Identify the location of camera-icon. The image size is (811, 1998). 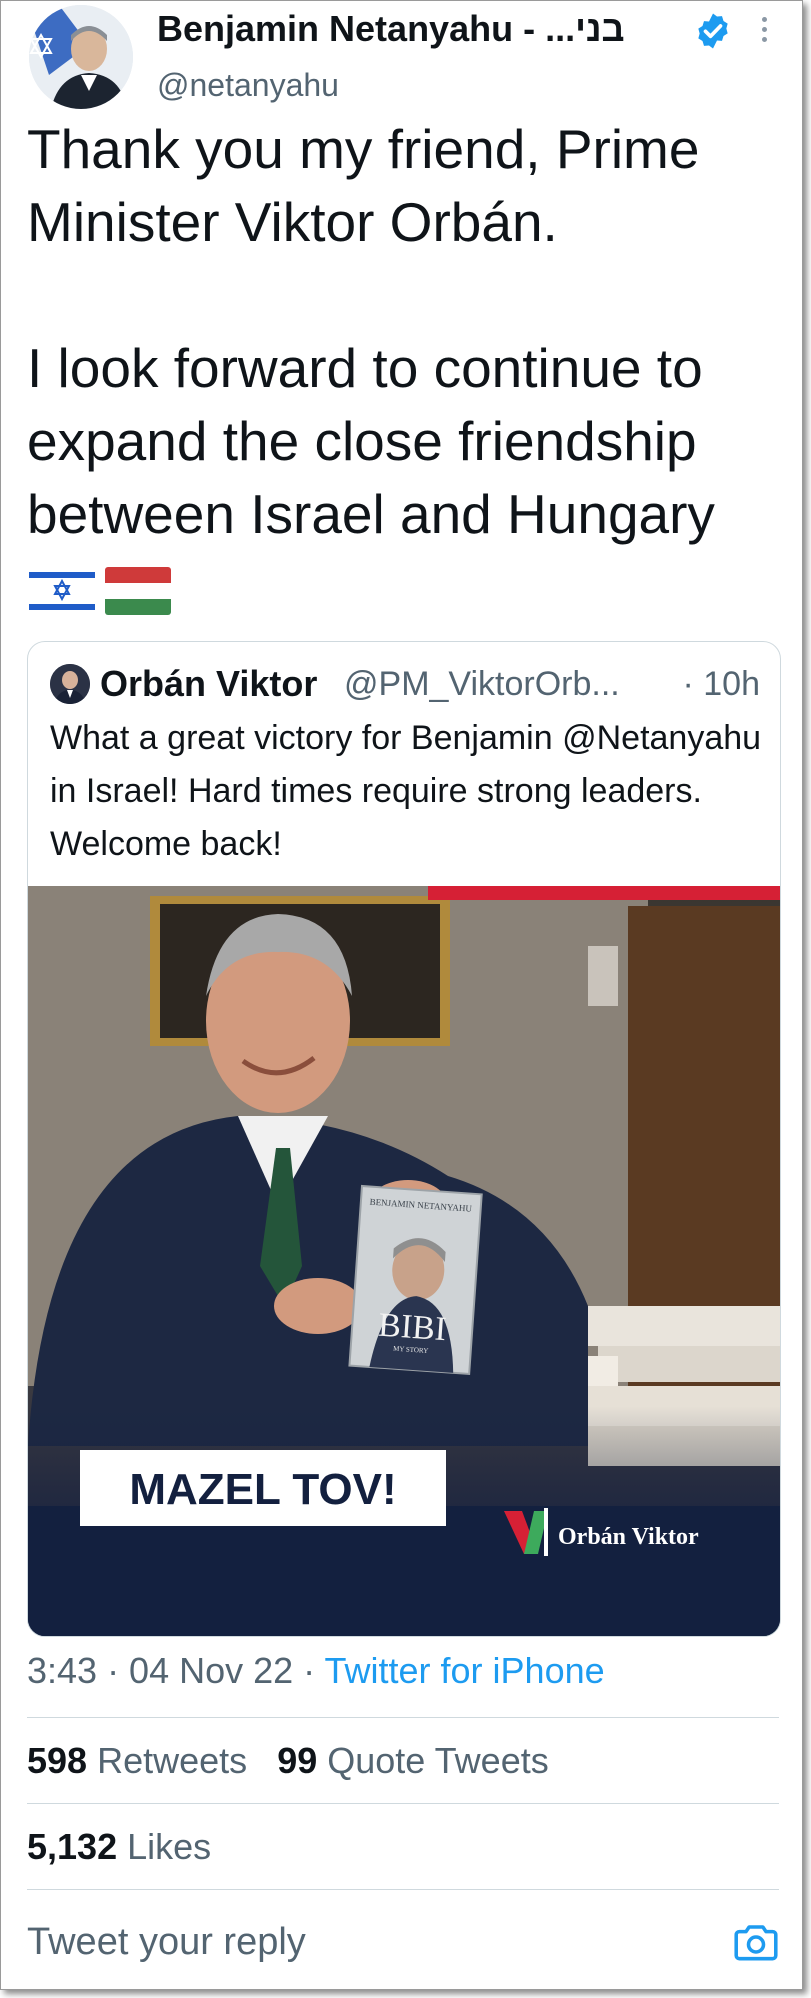
(756, 1942).